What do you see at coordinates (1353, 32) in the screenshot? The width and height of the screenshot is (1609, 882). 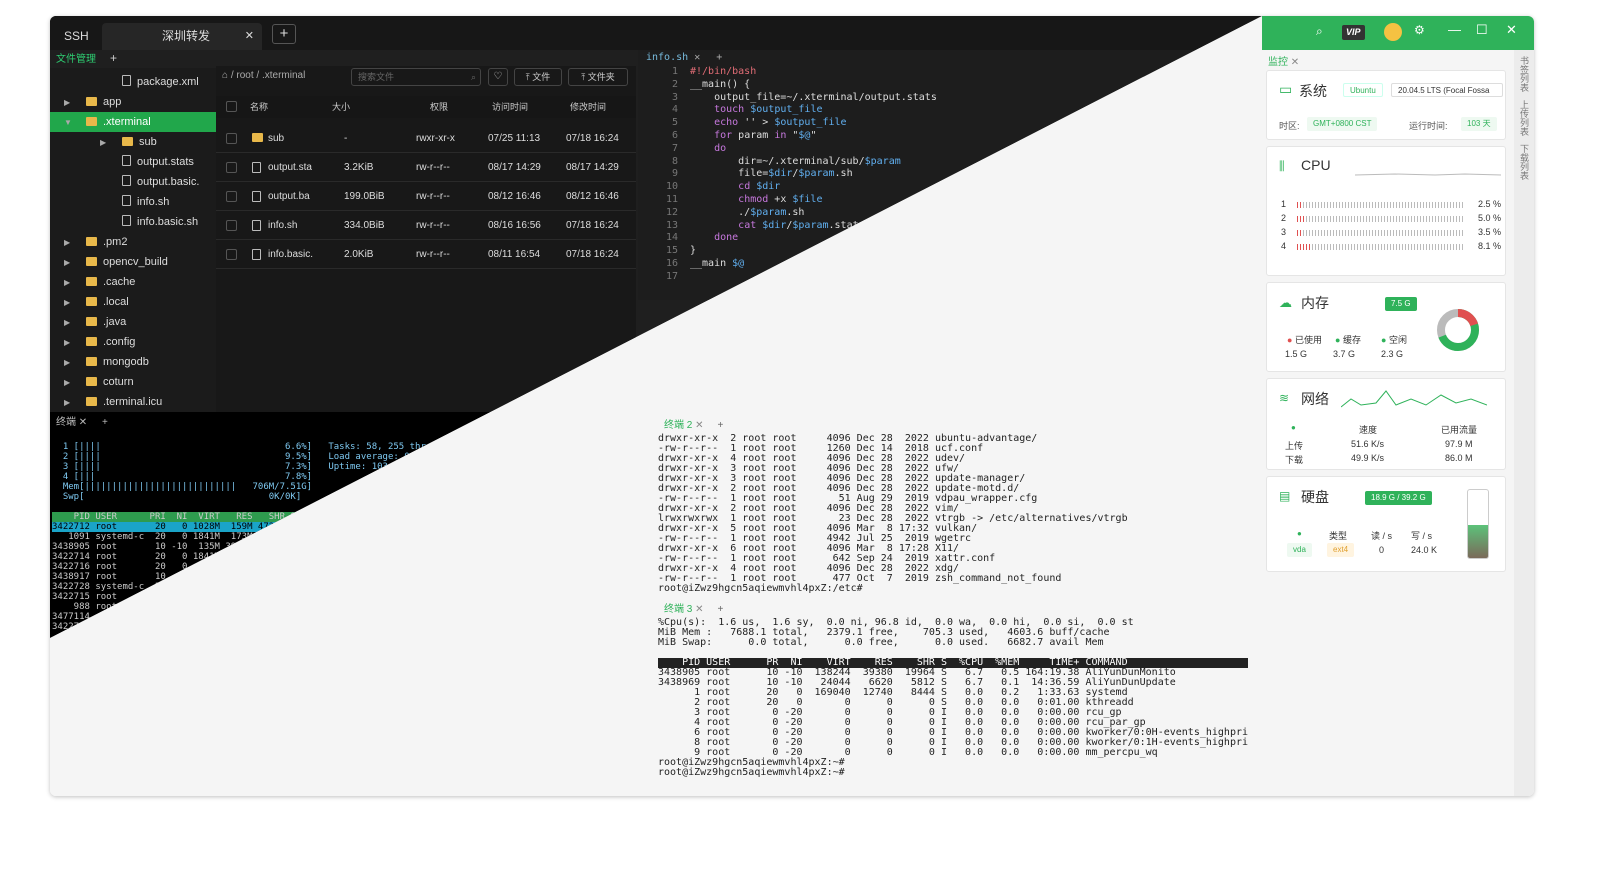 I see `vip-badge: VIP` at bounding box center [1353, 32].